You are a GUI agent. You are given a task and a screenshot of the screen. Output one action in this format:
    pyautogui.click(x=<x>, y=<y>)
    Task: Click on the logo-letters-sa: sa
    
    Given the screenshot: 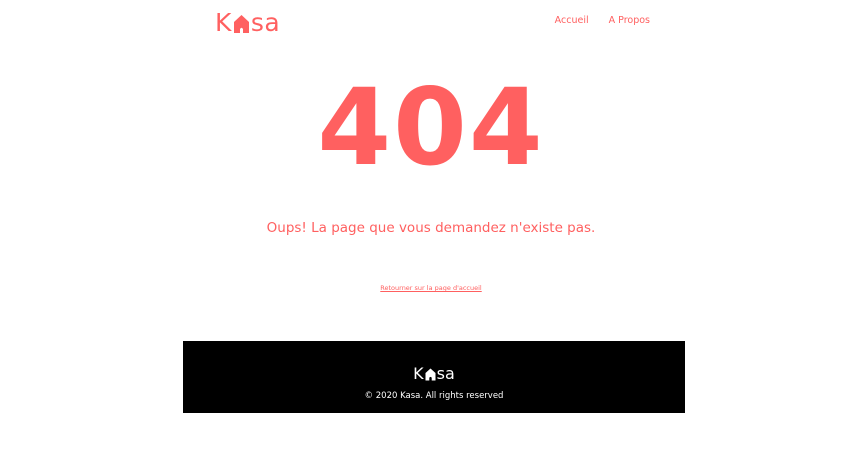 What is the action you would take?
    pyautogui.click(x=265, y=22)
    